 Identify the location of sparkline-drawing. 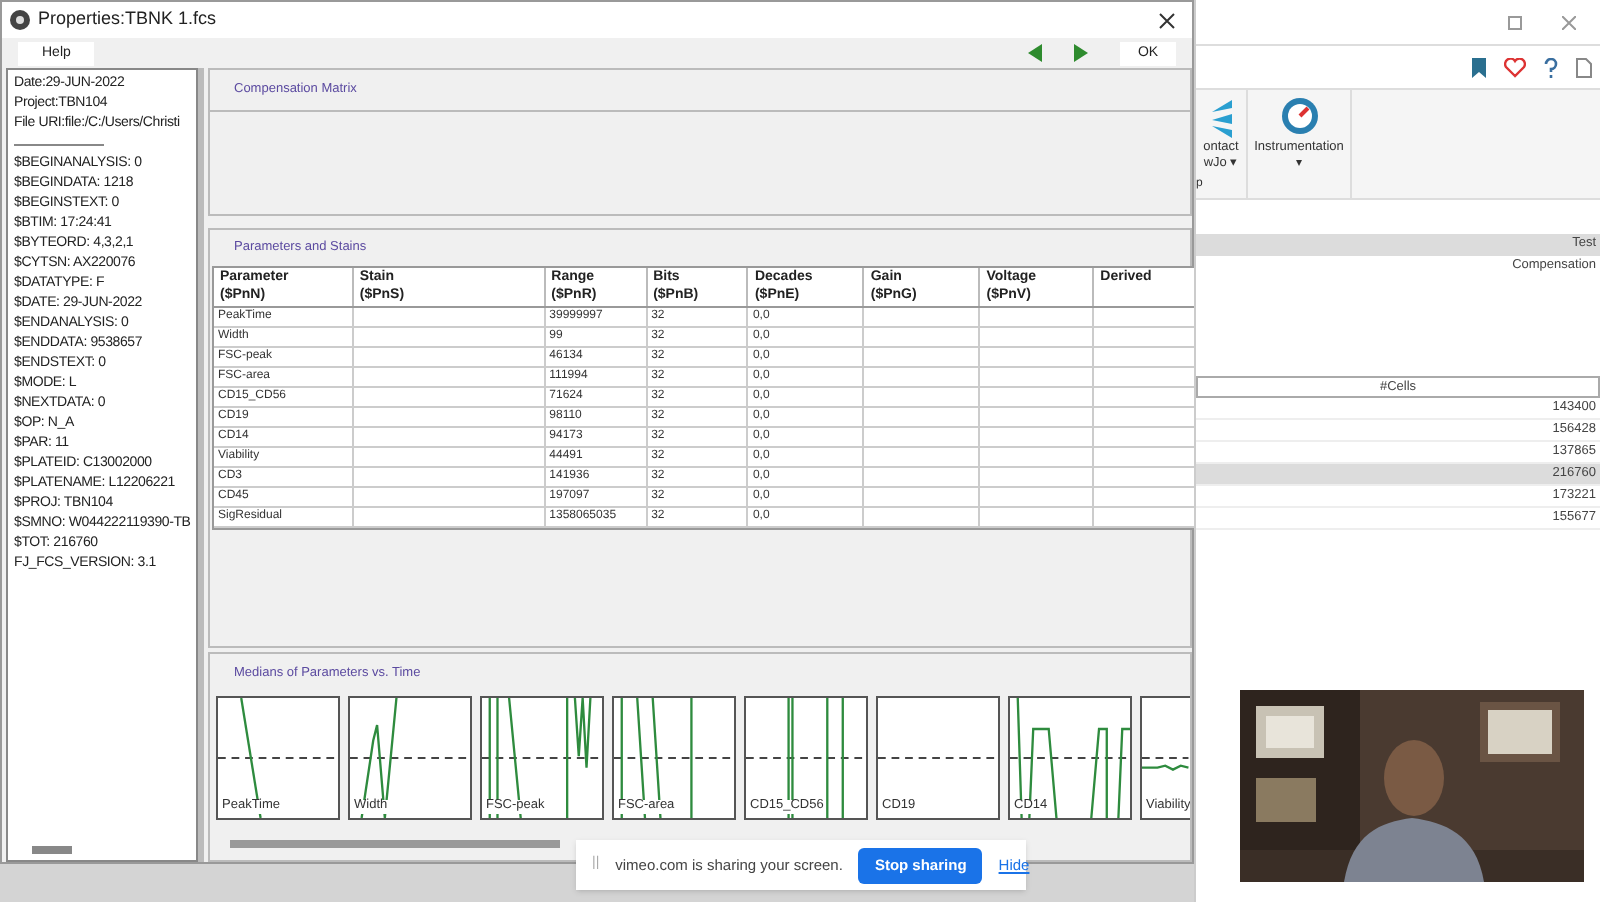
(1166, 763).